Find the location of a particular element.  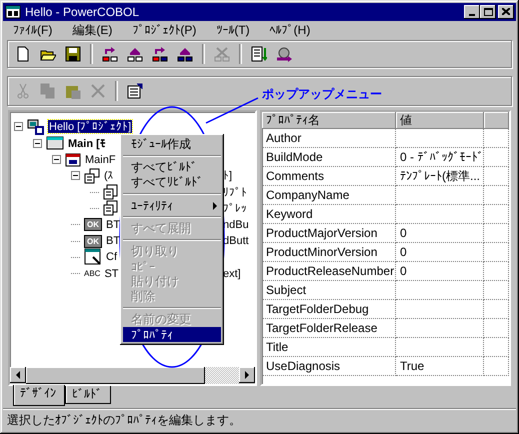

tree-item-text: ext] is located at coordinates (232, 274).